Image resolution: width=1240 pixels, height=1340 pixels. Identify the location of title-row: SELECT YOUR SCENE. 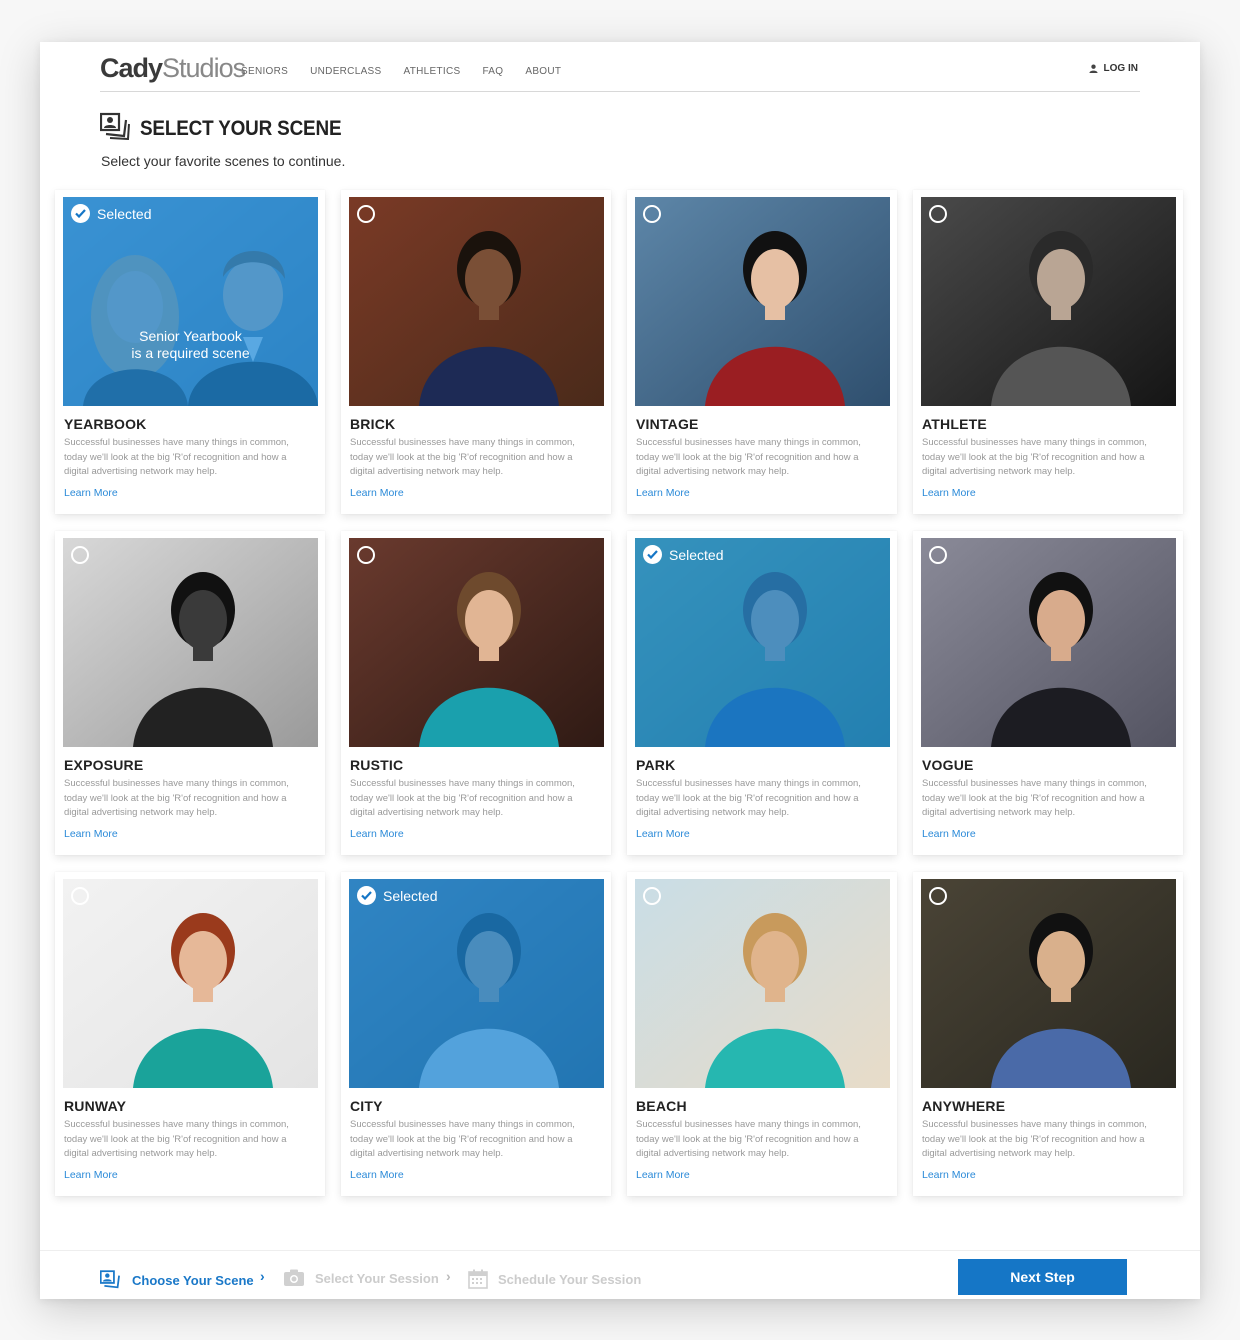
(231, 128).